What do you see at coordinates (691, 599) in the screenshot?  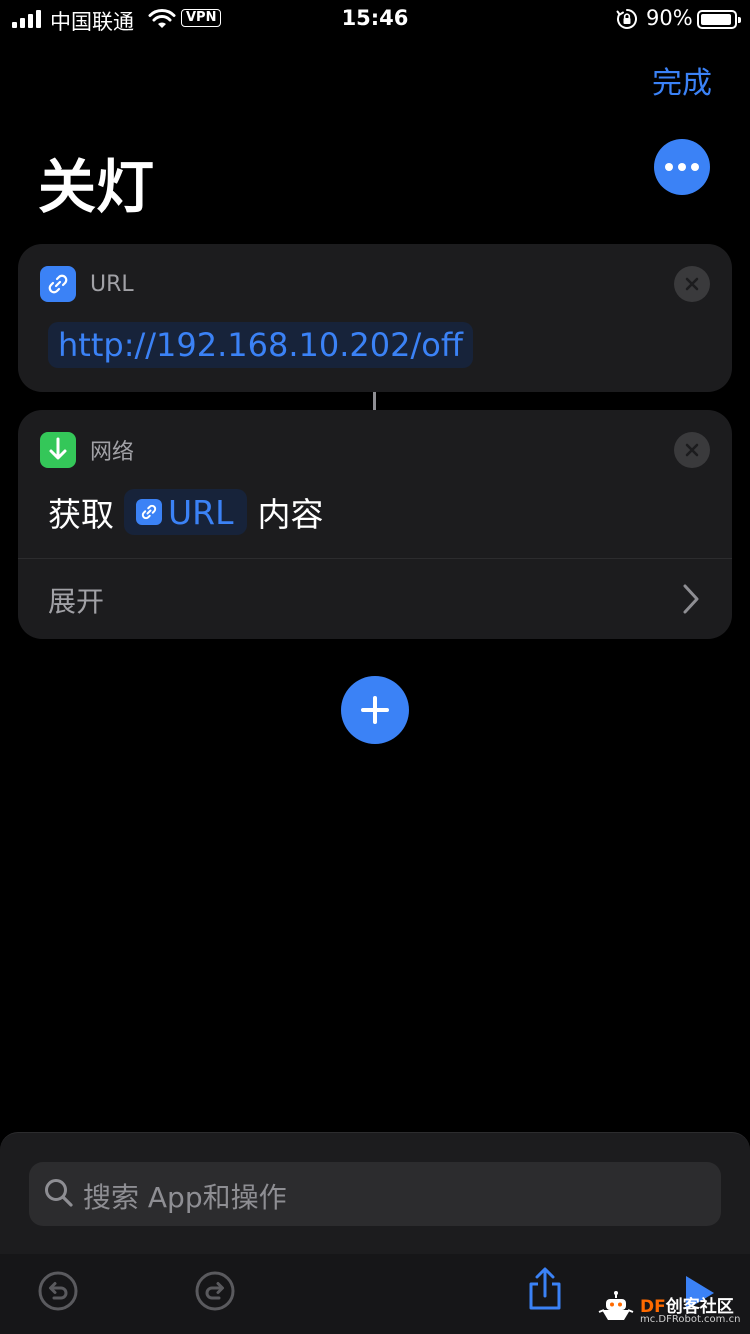 I see `chevron-right-icon` at bounding box center [691, 599].